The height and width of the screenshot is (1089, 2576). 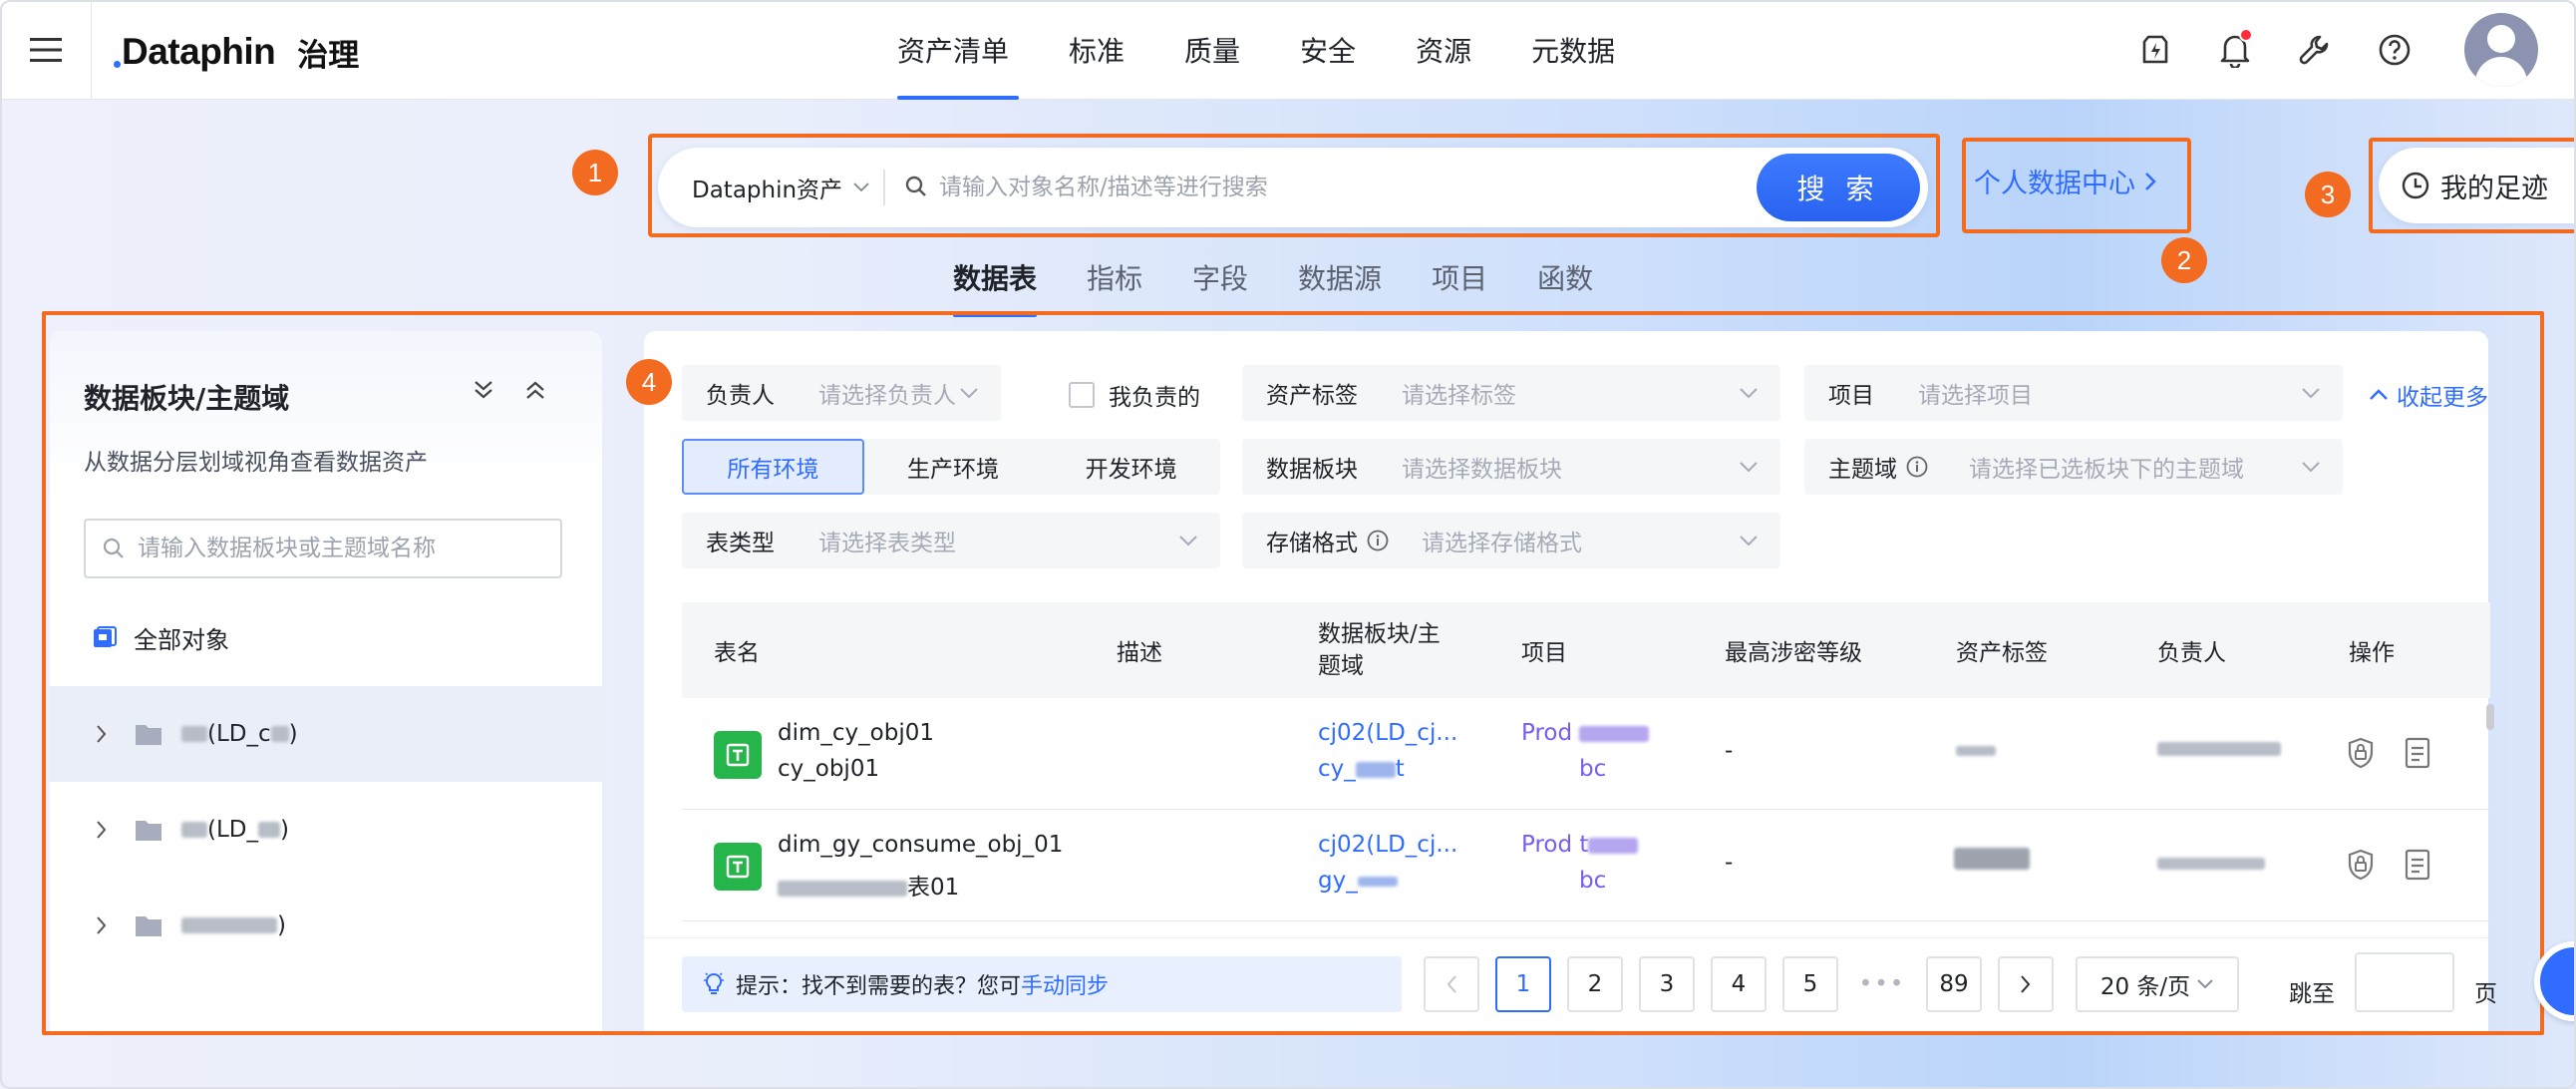 What do you see at coordinates (767, 190) in the screenshot?
I see `search-scope-label: Dataphin资产` at bounding box center [767, 190].